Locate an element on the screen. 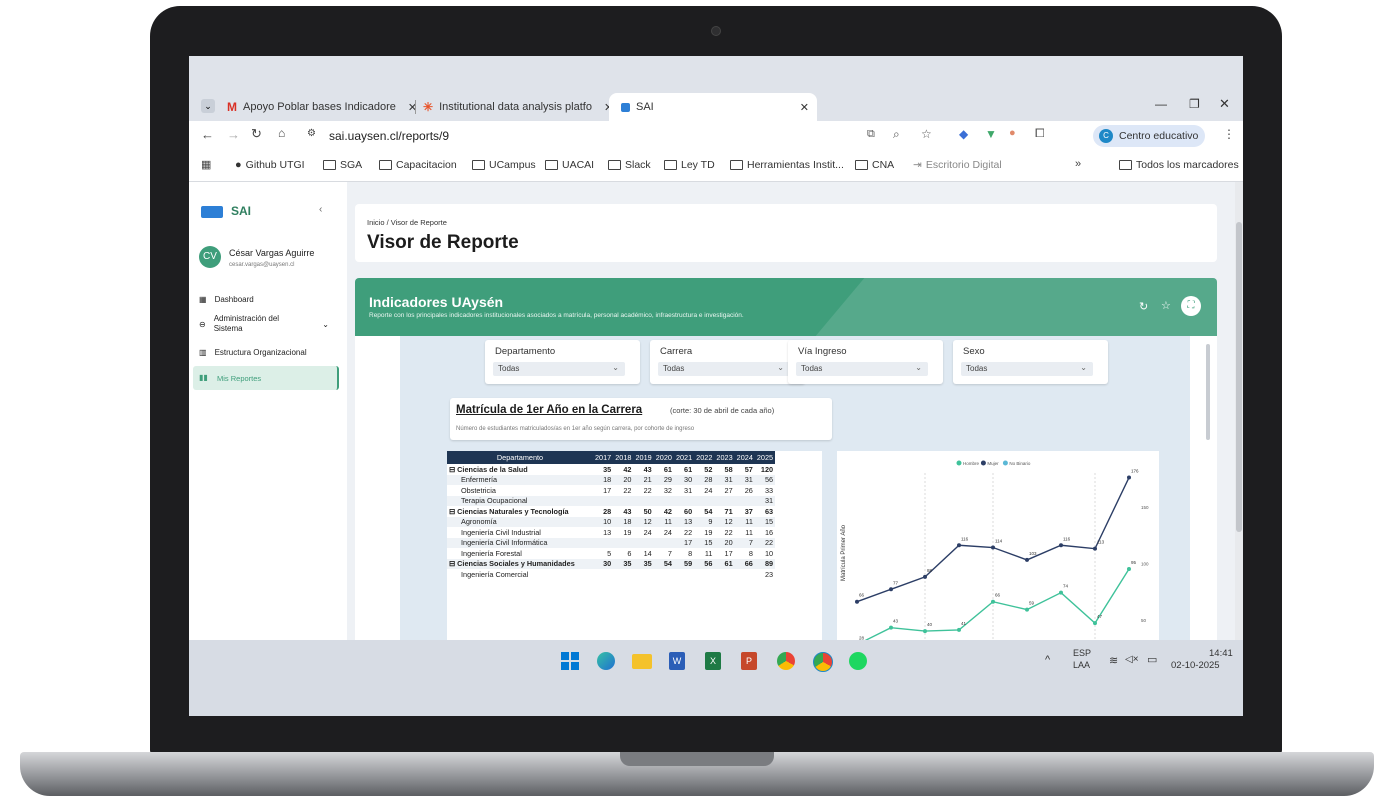 The width and height of the screenshot is (1394, 805). excel-icon: X is located at coordinates (713, 661).